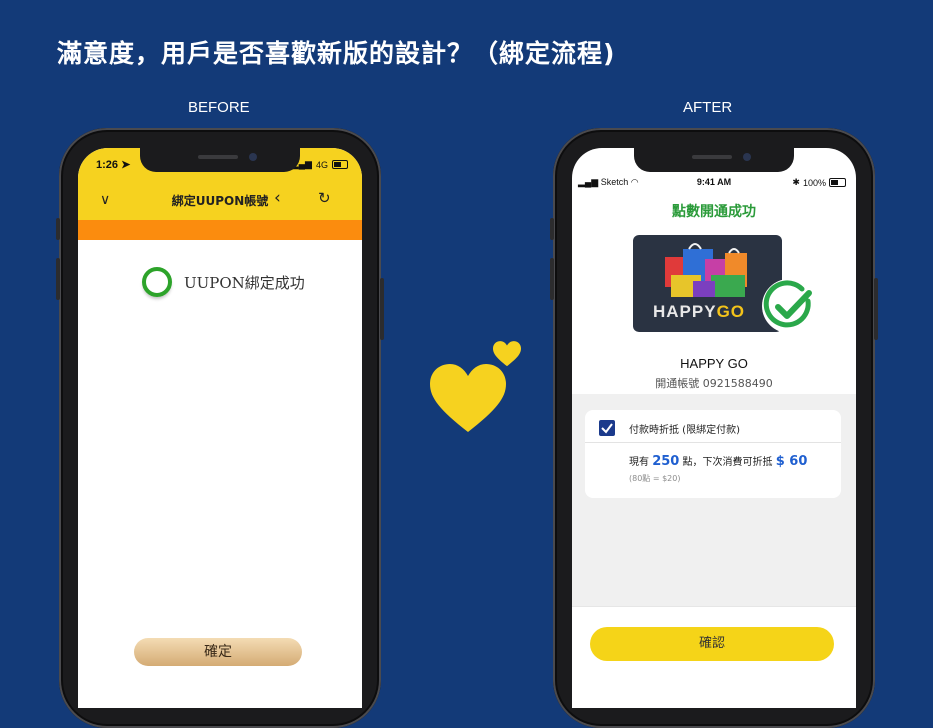 The image size is (933, 728). Describe the element at coordinates (791, 461) in the screenshot. I see `discount-value: $ 60` at that location.